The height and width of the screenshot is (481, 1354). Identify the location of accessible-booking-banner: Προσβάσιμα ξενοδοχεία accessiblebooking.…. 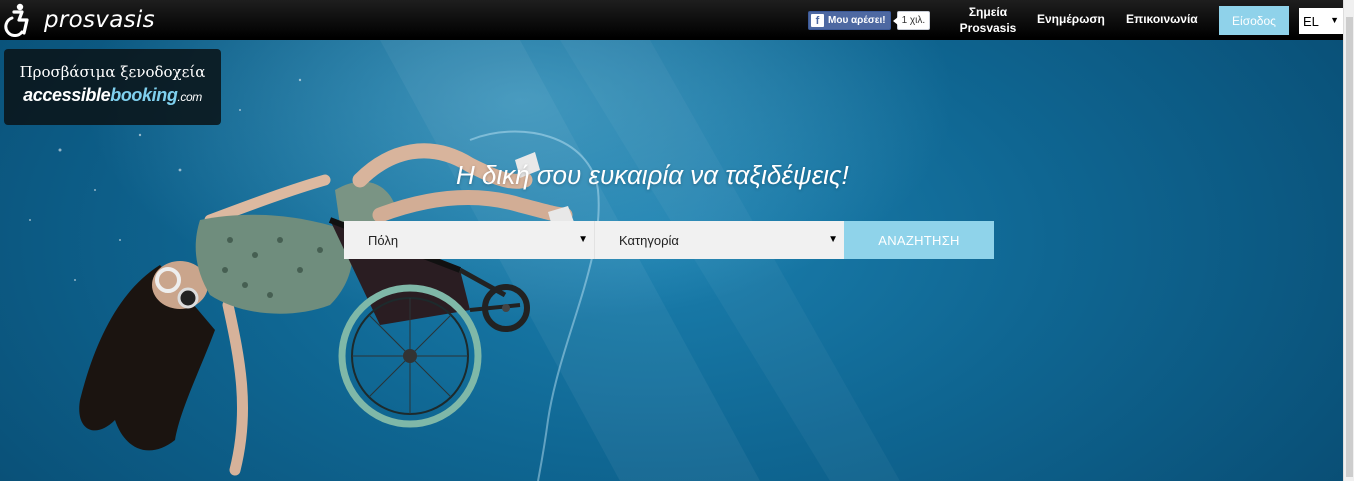
(112, 87).